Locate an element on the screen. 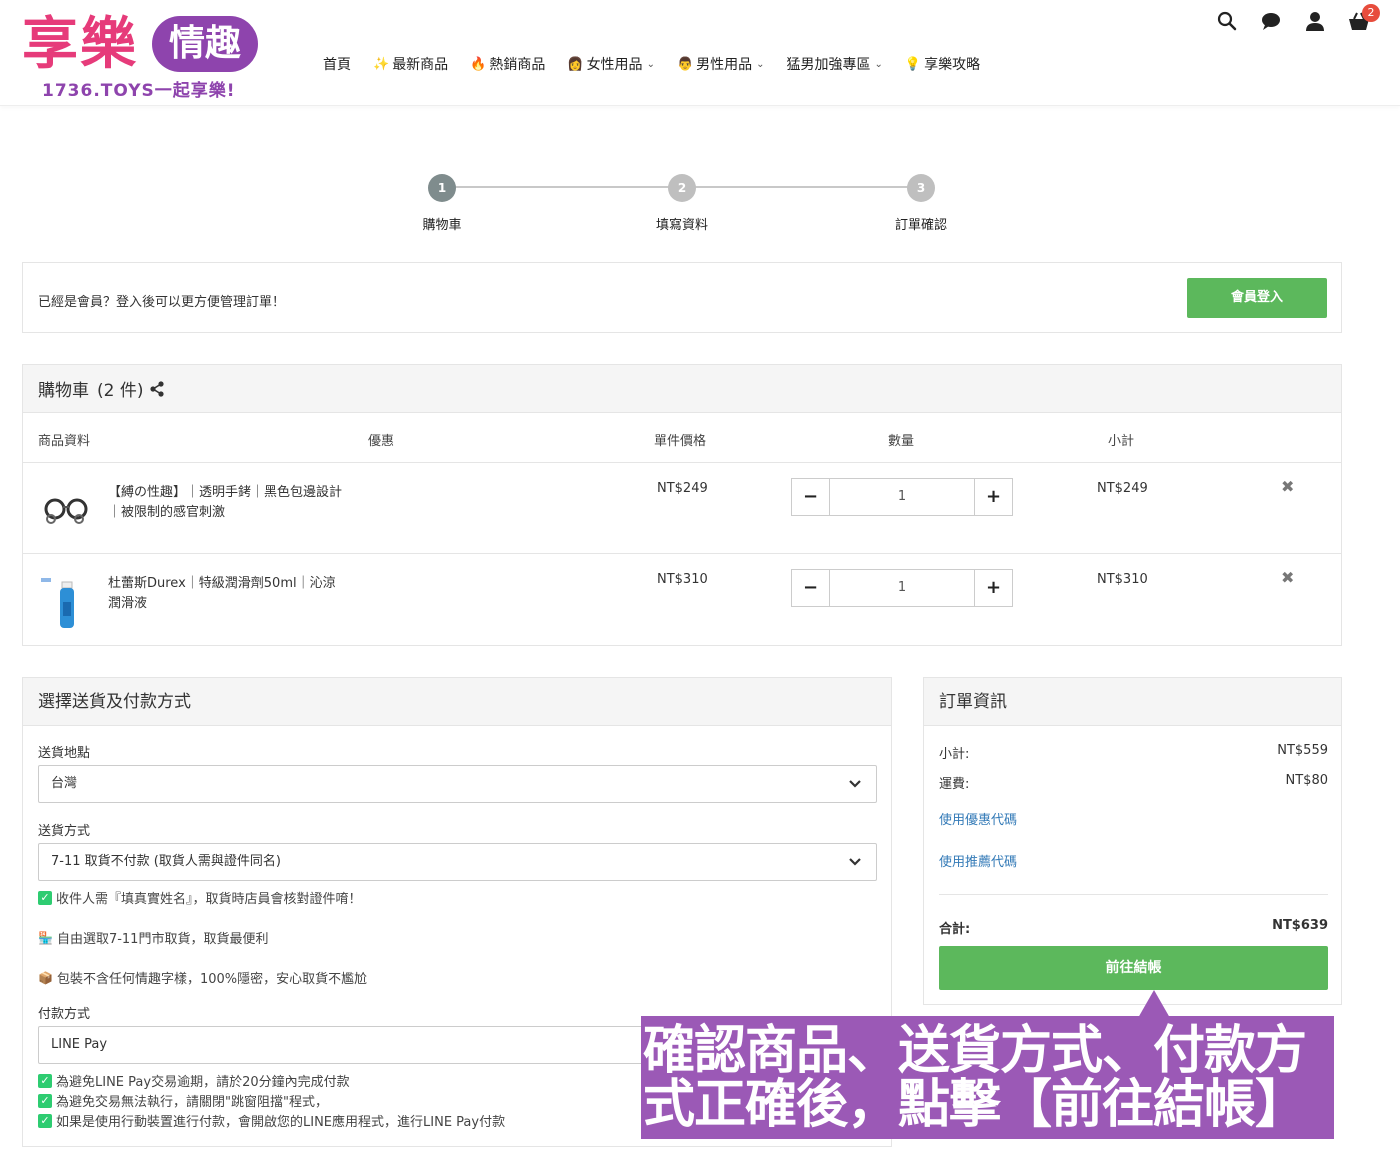 Image resolution: width=1400 pixels, height=1162 pixels. payment-note: ✓ 為避免交易無法執行，請關閉"跳窗阻擋"程式， is located at coordinates (183, 1100).